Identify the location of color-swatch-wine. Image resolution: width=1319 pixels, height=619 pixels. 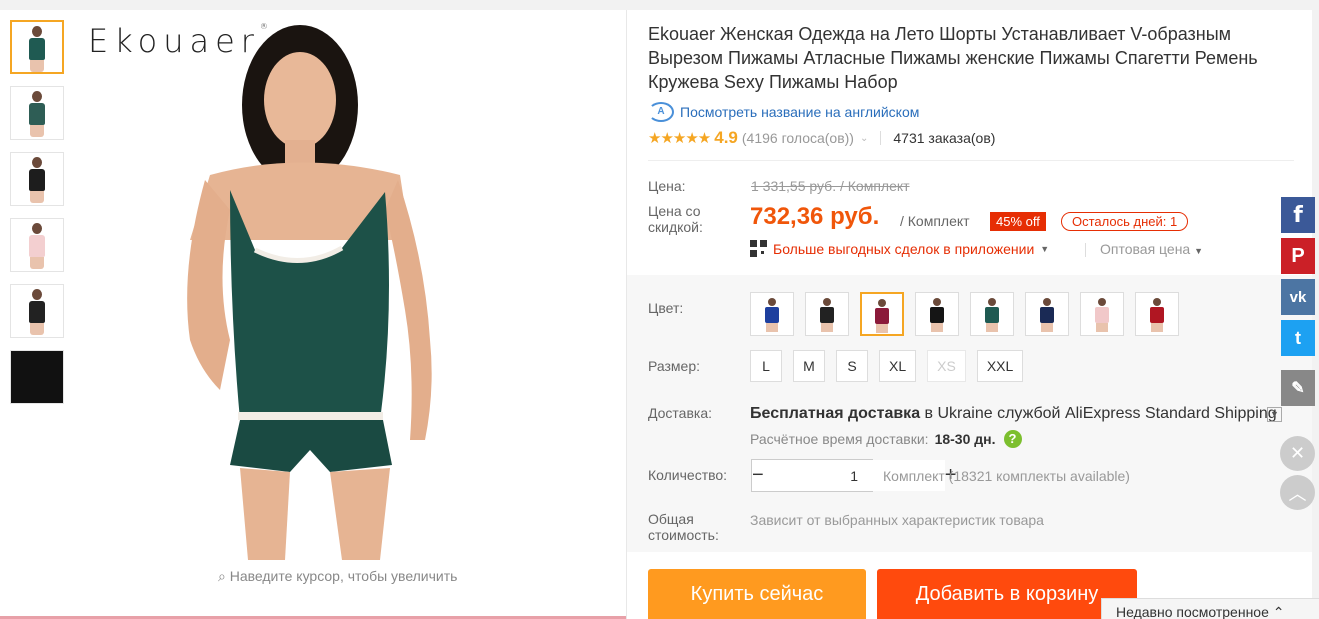
(882, 314).